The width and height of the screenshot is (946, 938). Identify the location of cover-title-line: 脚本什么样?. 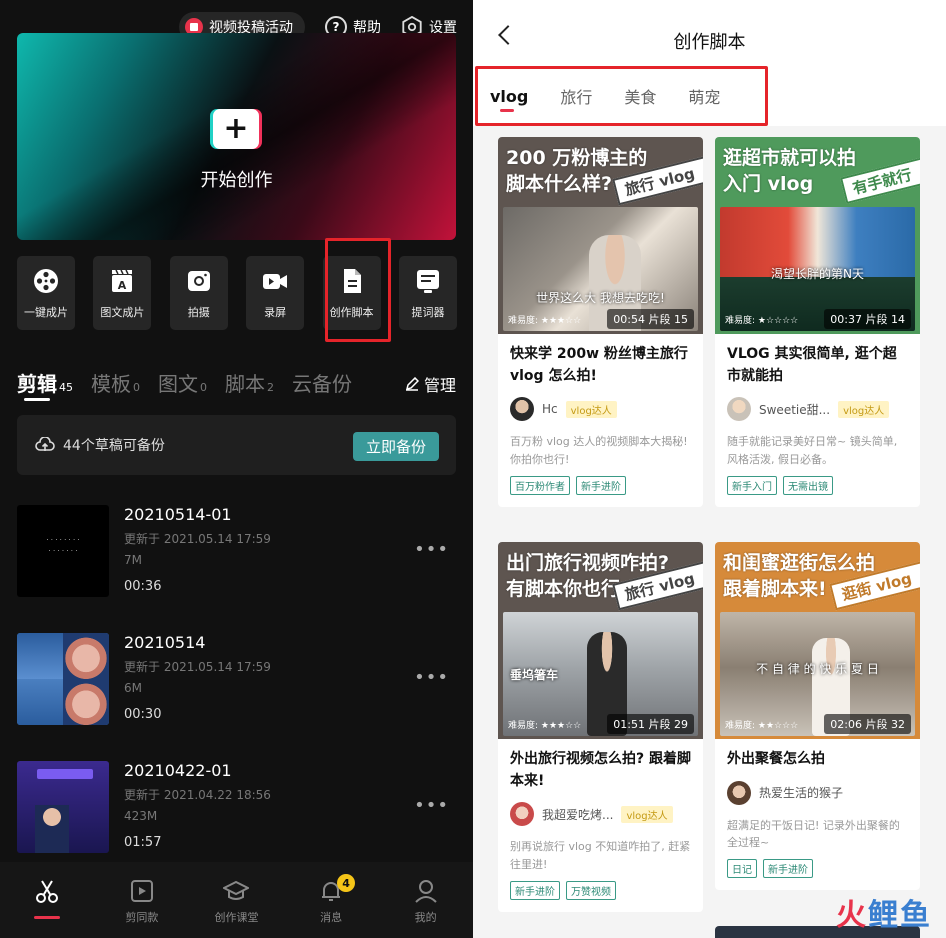
(559, 184).